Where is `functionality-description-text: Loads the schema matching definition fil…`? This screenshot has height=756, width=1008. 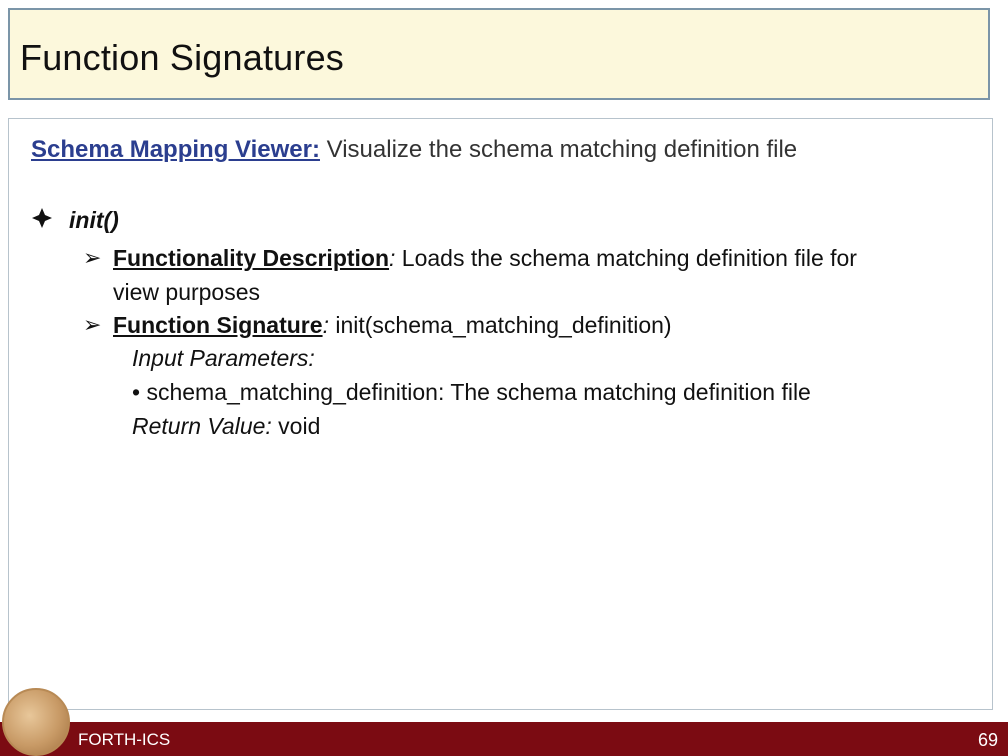 functionality-description-text: Loads the schema matching definition fil… is located at coordinates (626, 258).